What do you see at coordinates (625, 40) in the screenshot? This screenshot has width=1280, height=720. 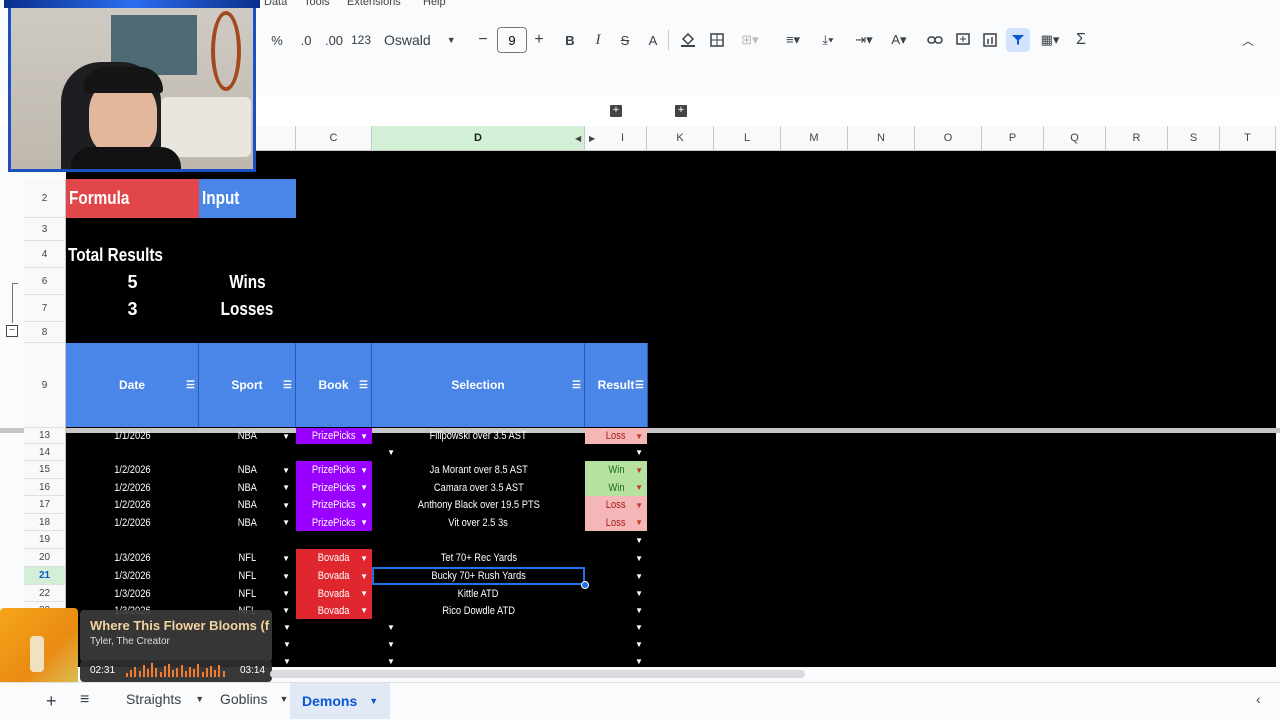 I see `strikethrough-button: S` at bounding box center [625, 40].